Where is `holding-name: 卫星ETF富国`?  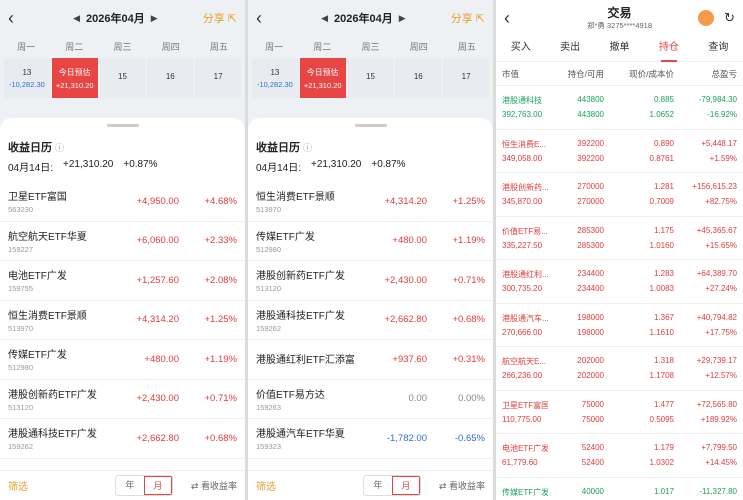
holding-name: 卫星ETF富国 is located at coordinates (525, 405).